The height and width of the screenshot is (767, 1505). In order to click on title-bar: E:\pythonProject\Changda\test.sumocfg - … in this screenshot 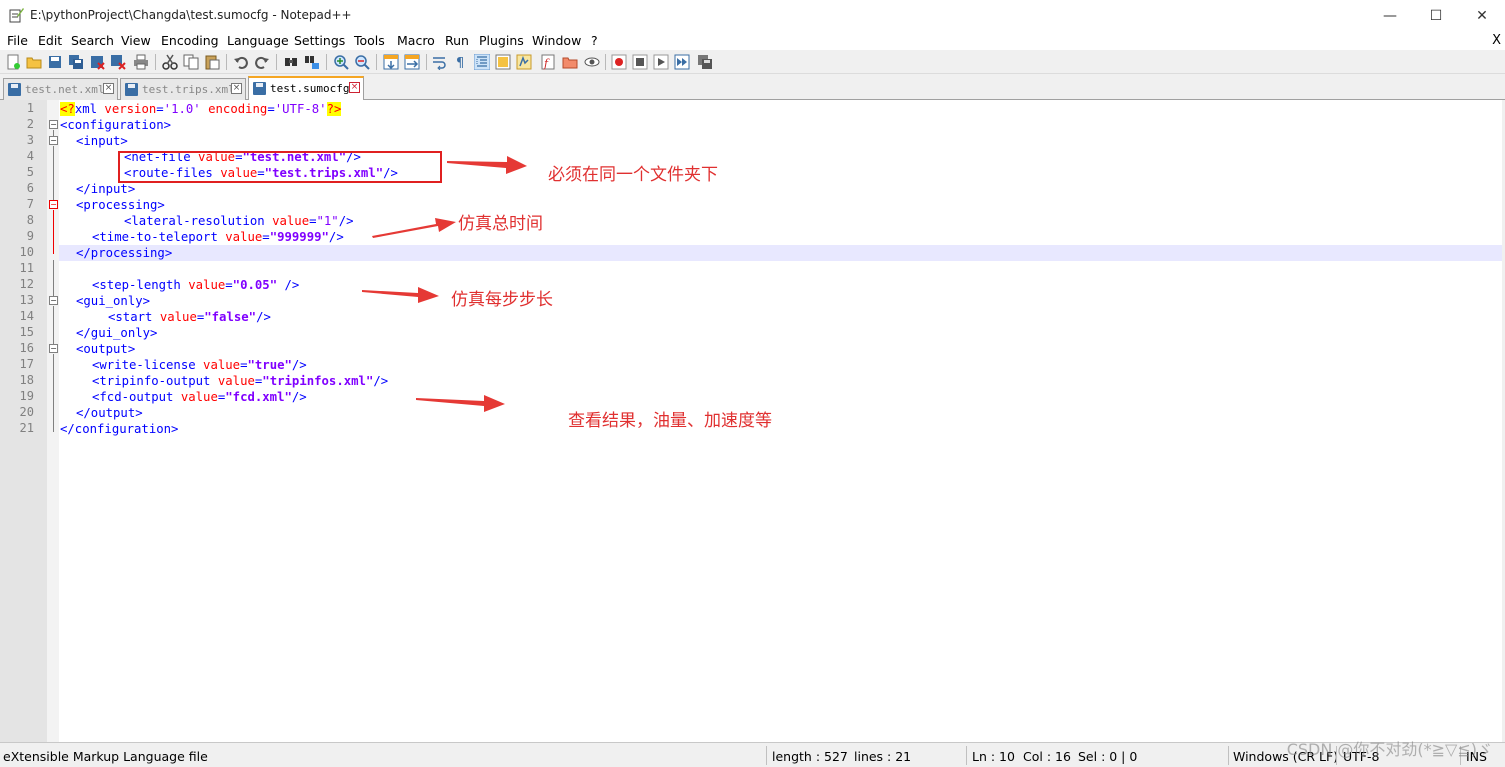, I will do `click(752, 15)`.